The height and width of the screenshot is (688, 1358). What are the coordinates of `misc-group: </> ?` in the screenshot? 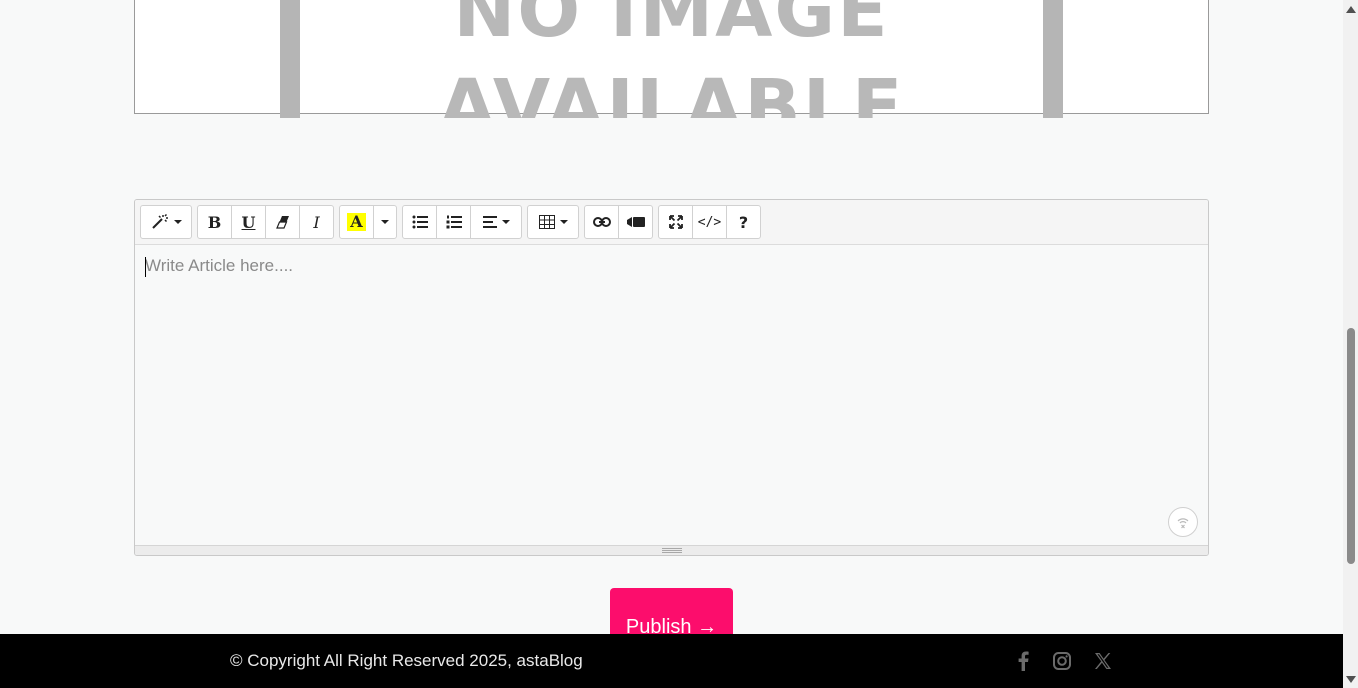 It's located at (709, 222).